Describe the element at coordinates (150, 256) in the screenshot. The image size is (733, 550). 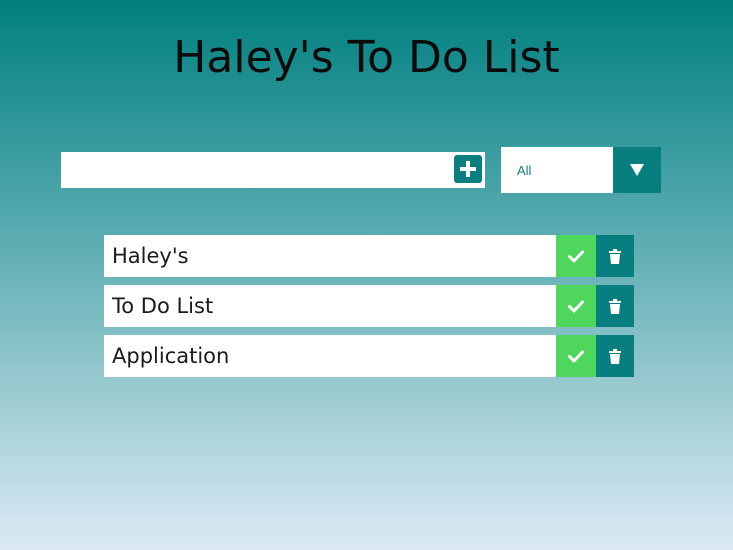
I see `todo-text: Haley's` at that location.